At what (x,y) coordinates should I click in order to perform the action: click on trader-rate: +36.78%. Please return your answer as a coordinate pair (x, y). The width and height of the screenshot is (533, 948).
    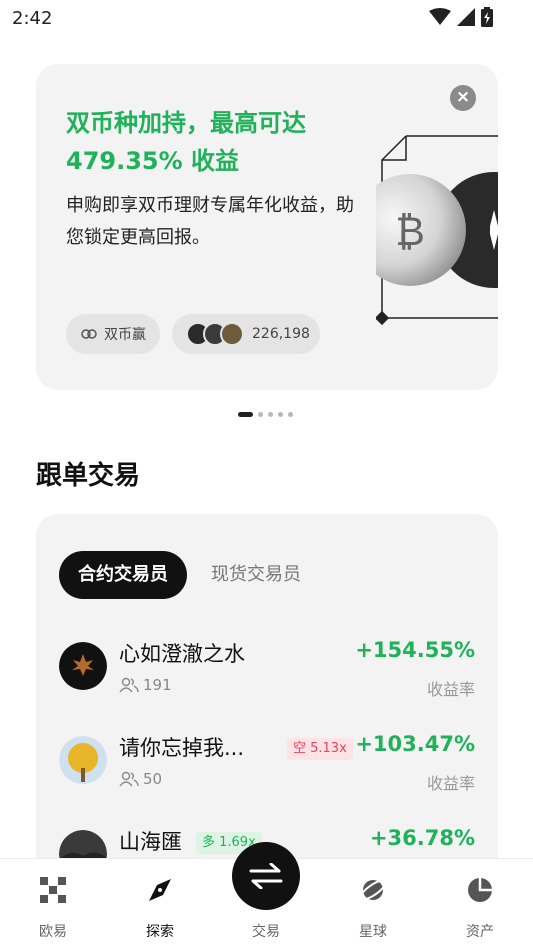
    Looking at the image, I should click on (422, 838).